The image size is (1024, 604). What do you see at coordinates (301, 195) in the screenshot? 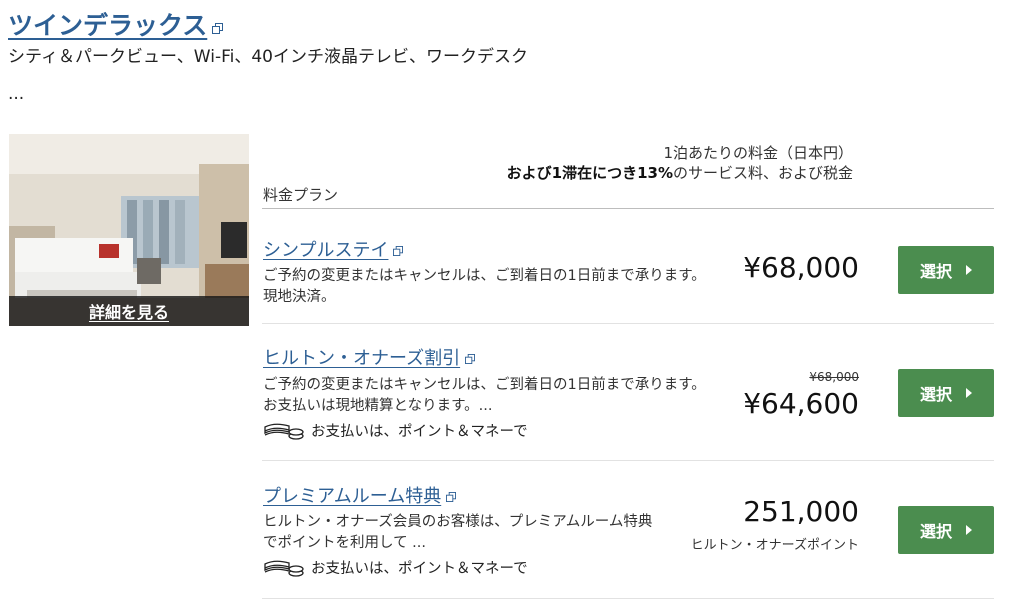
I see `rate-plan-header: 料金プラン` at bounding box center [301, 195].